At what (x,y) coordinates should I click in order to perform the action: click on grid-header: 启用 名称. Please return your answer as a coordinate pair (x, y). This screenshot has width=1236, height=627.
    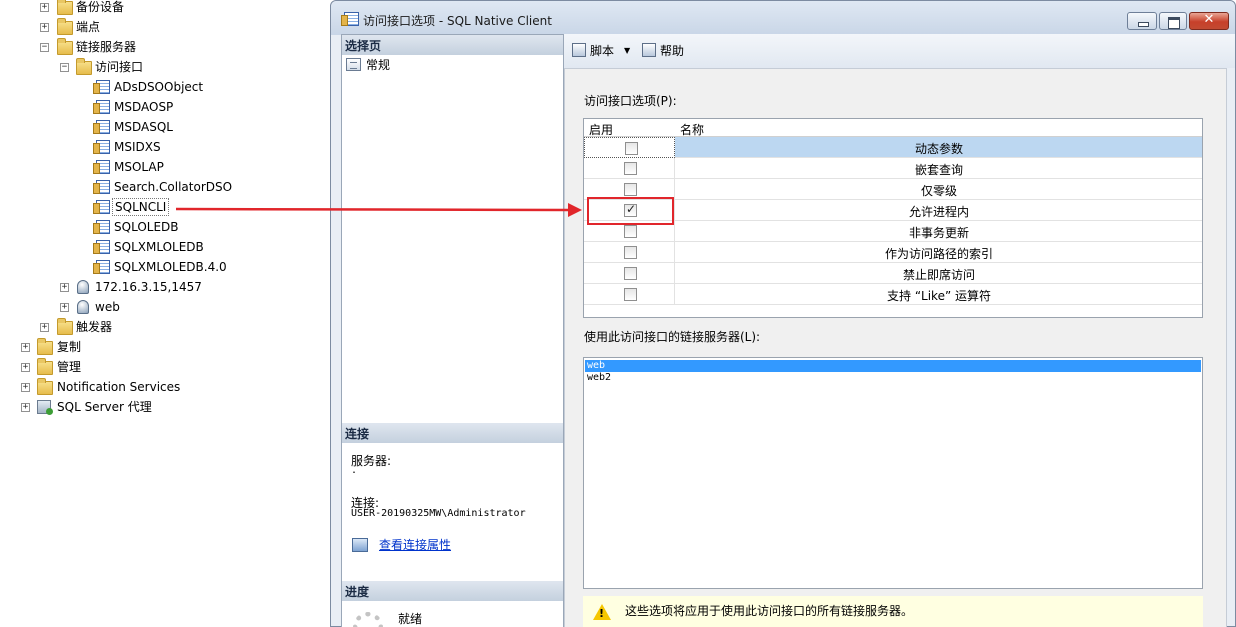
    Looking at the image, I should click on (893, 128).